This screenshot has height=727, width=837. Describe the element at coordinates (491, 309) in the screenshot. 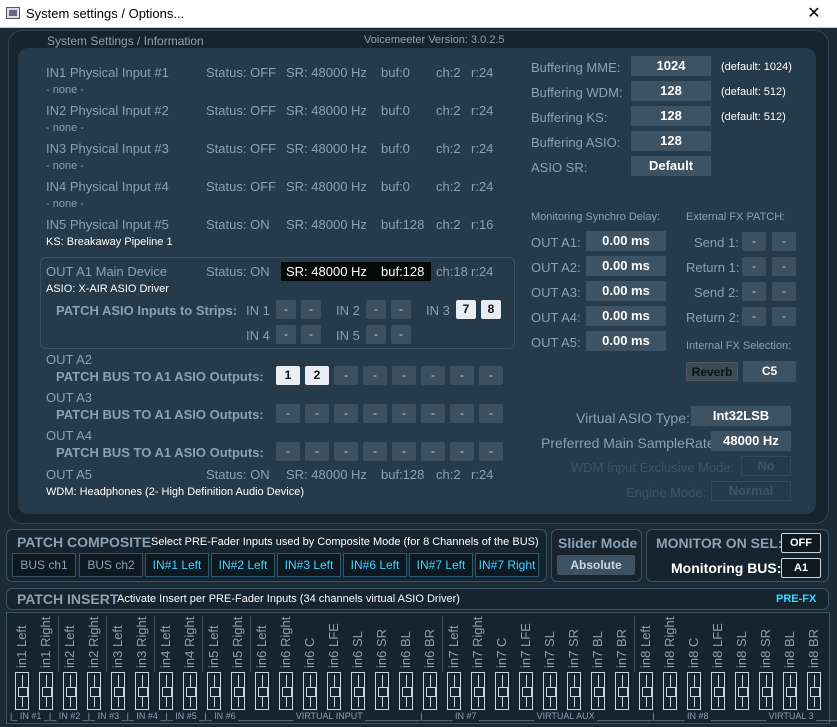

I see `patch-button: 8` at that location.